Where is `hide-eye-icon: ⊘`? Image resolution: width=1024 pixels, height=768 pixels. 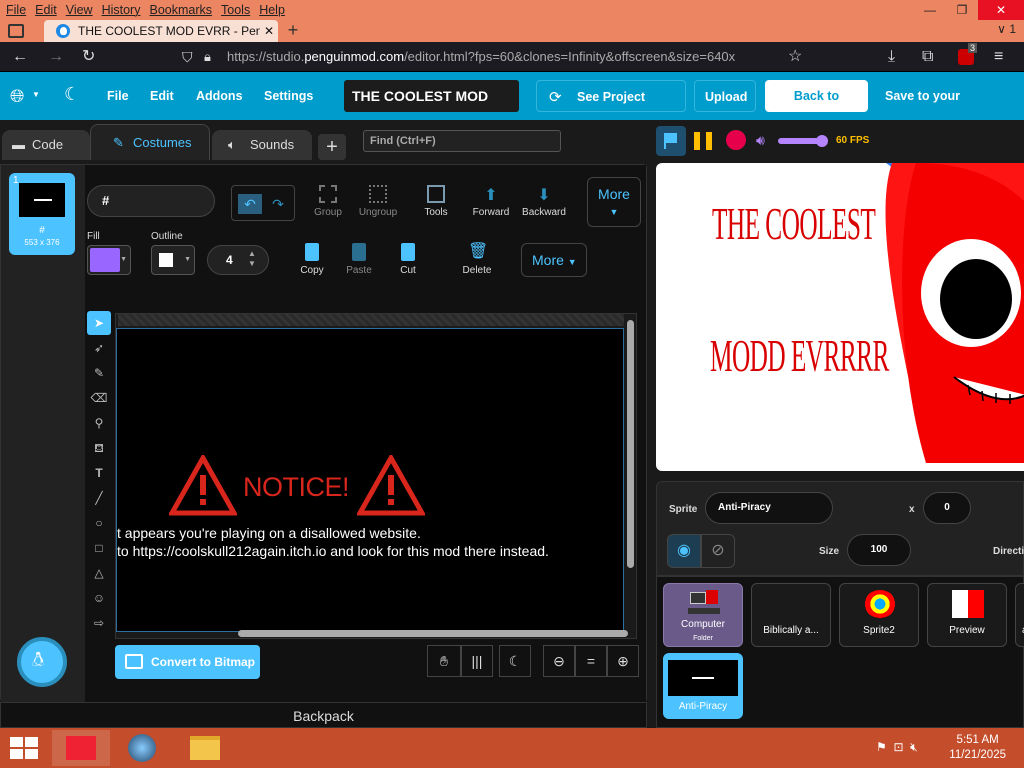 hide-eye-icon: ⊘ is located at coordinates (718, 551).